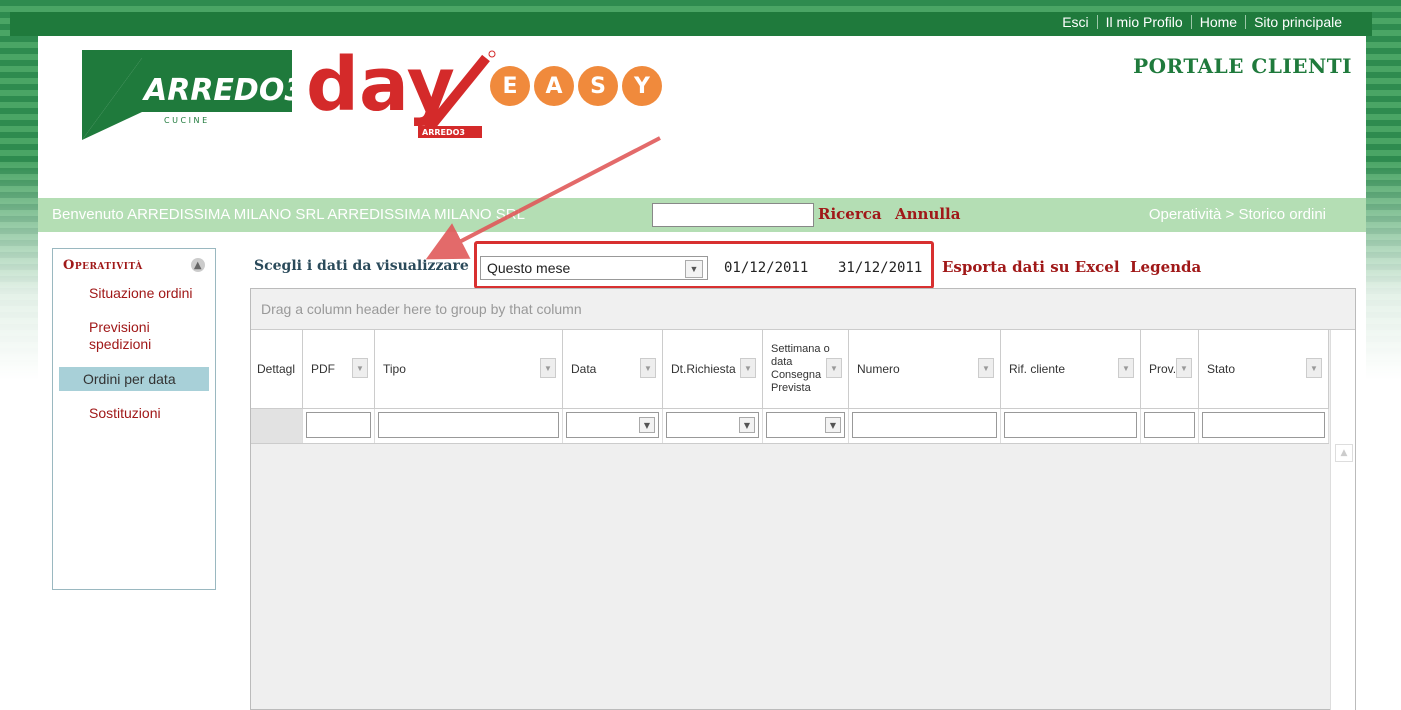 The image size is (1401, 710). What do you see at coordinates (134, 413) in the screenshot?
I see `sidebar-item-sostituzioni: Sostituzioni` at bounding box center [134, 413].